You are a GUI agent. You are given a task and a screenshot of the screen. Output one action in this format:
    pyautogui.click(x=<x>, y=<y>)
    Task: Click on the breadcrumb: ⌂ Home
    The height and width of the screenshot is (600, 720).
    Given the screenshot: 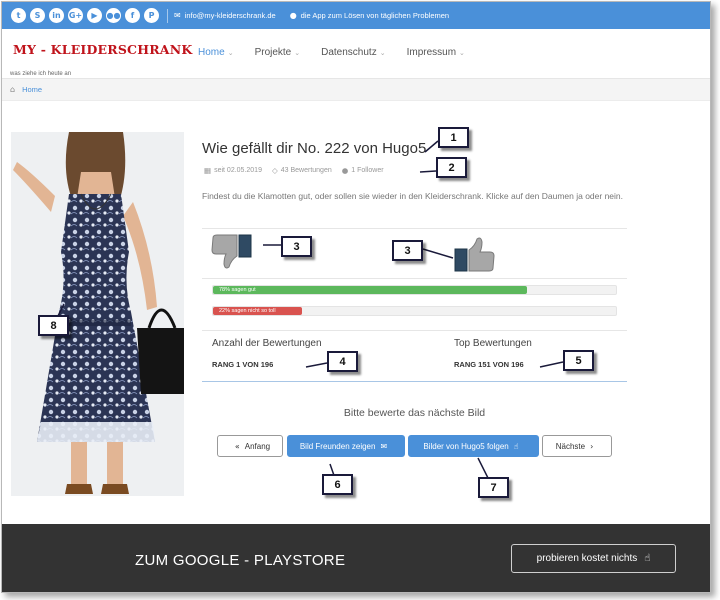 What is the action you would take?
    pyautogui.click(x=356, y=90)
    